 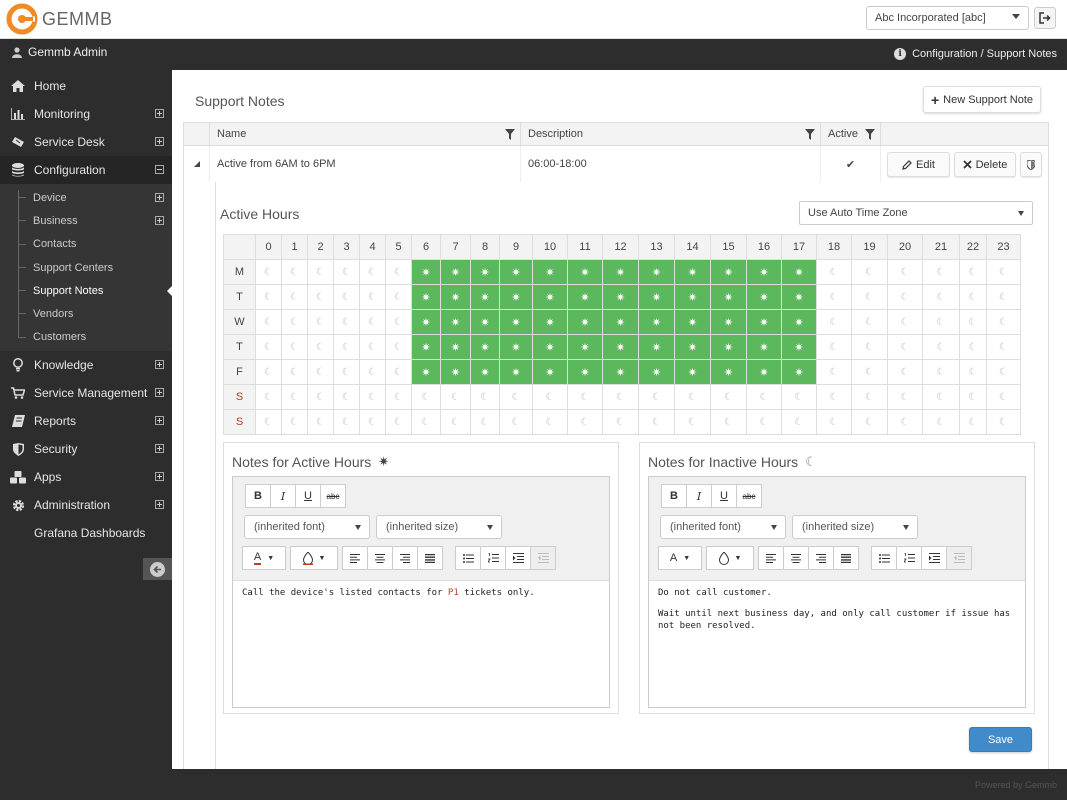 What do you see at coordinates (86, 393) in the screenshot?
I see `sidebar-item-service-management: Service Management` at bounding box center [86, 393].